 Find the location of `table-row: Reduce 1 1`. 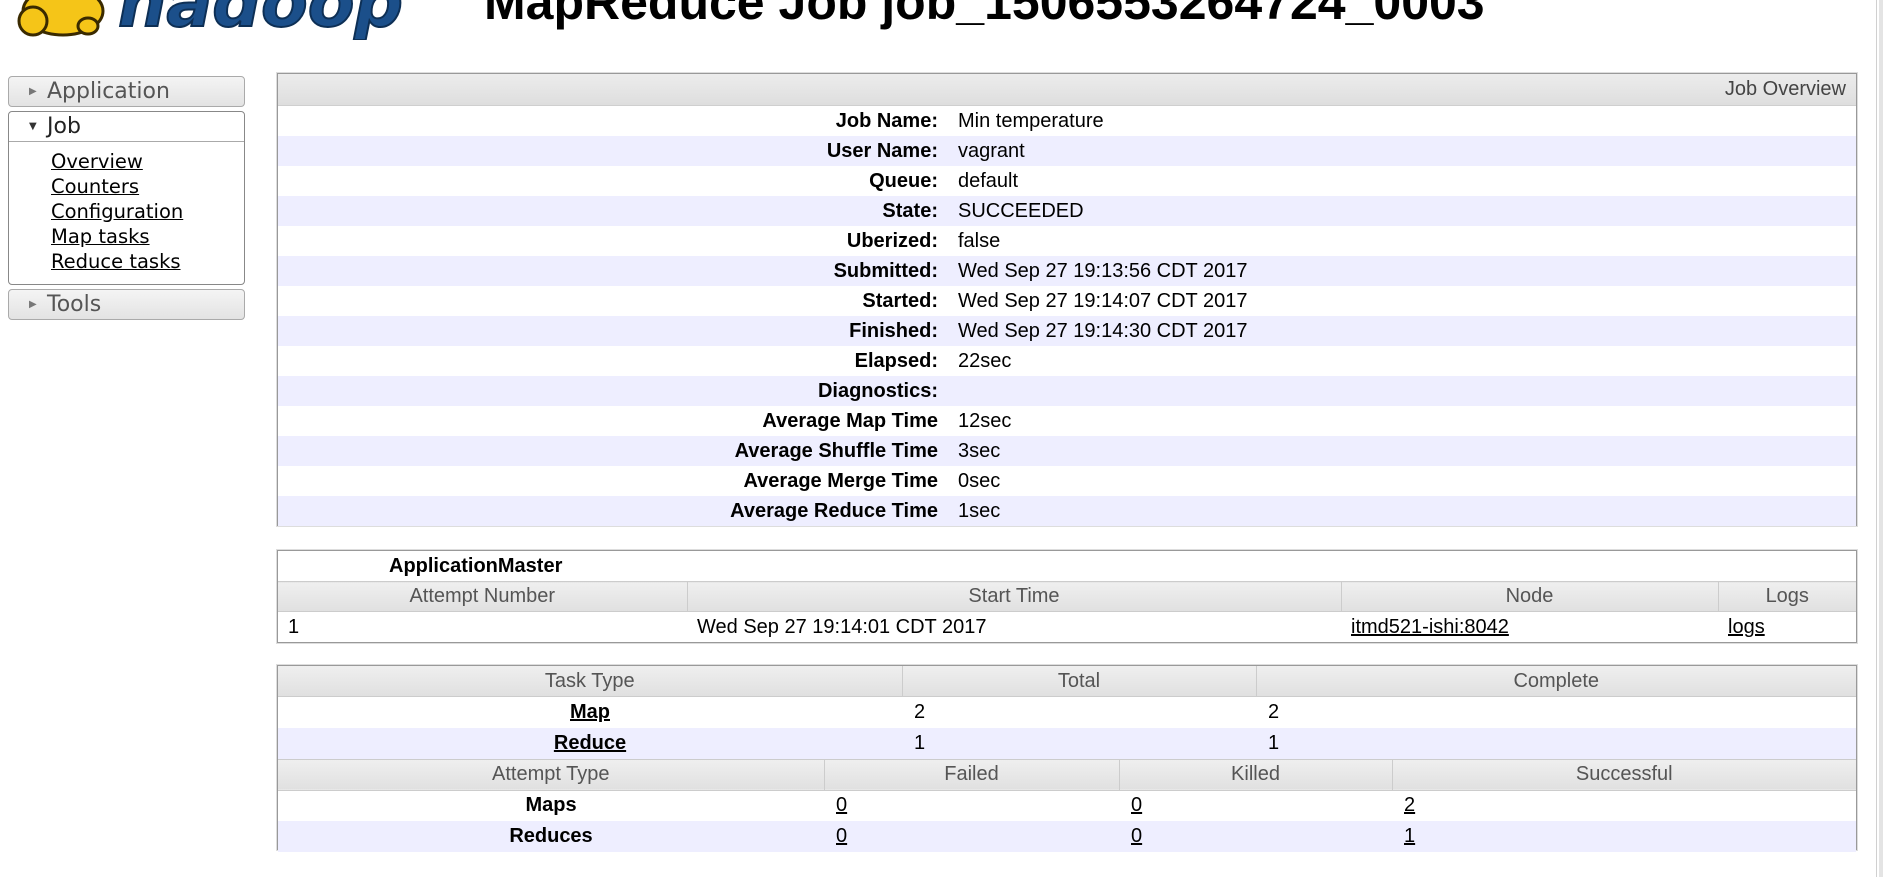

table-row: Reduce 1 1 is located at coordinates (1067, 743).